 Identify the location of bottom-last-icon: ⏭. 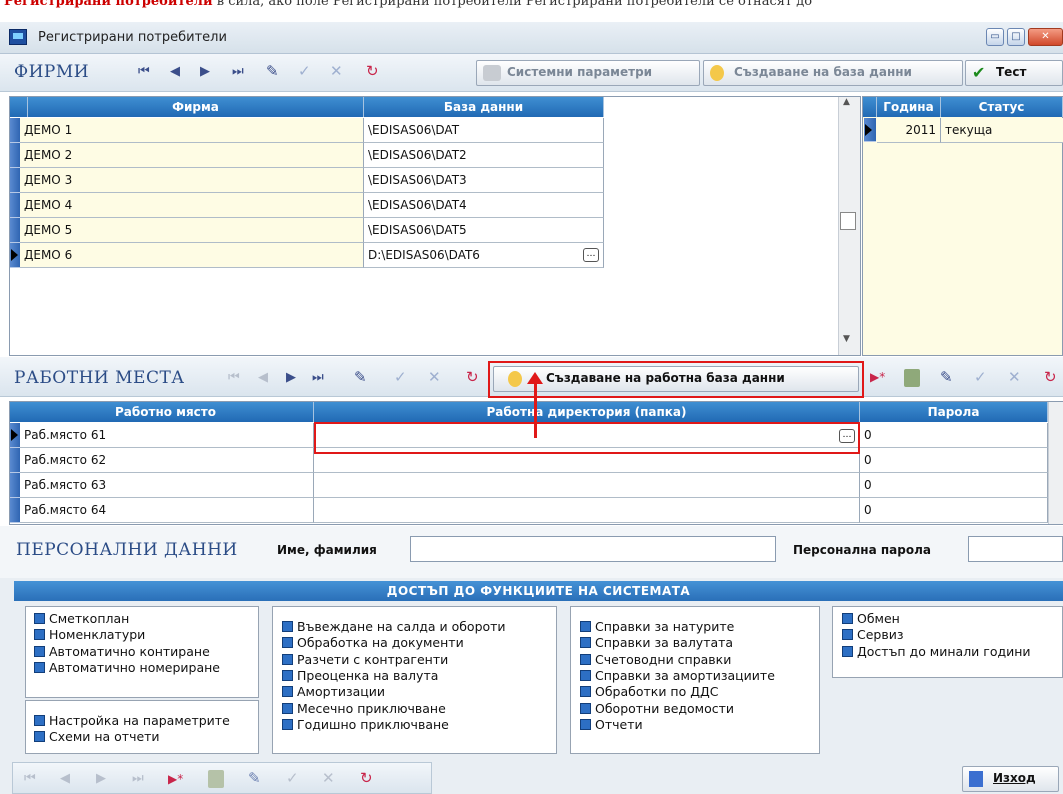
(138, 778).